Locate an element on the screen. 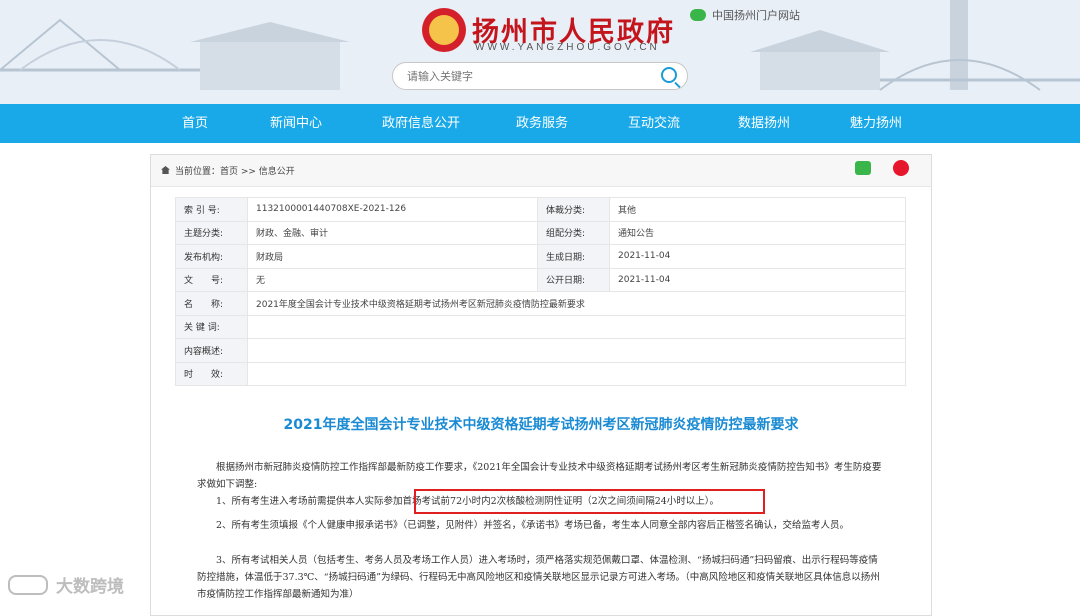 The height and width of the screenshot is (616, 1080). nav-services: 政务服务 is located at coordinates (542, 123).